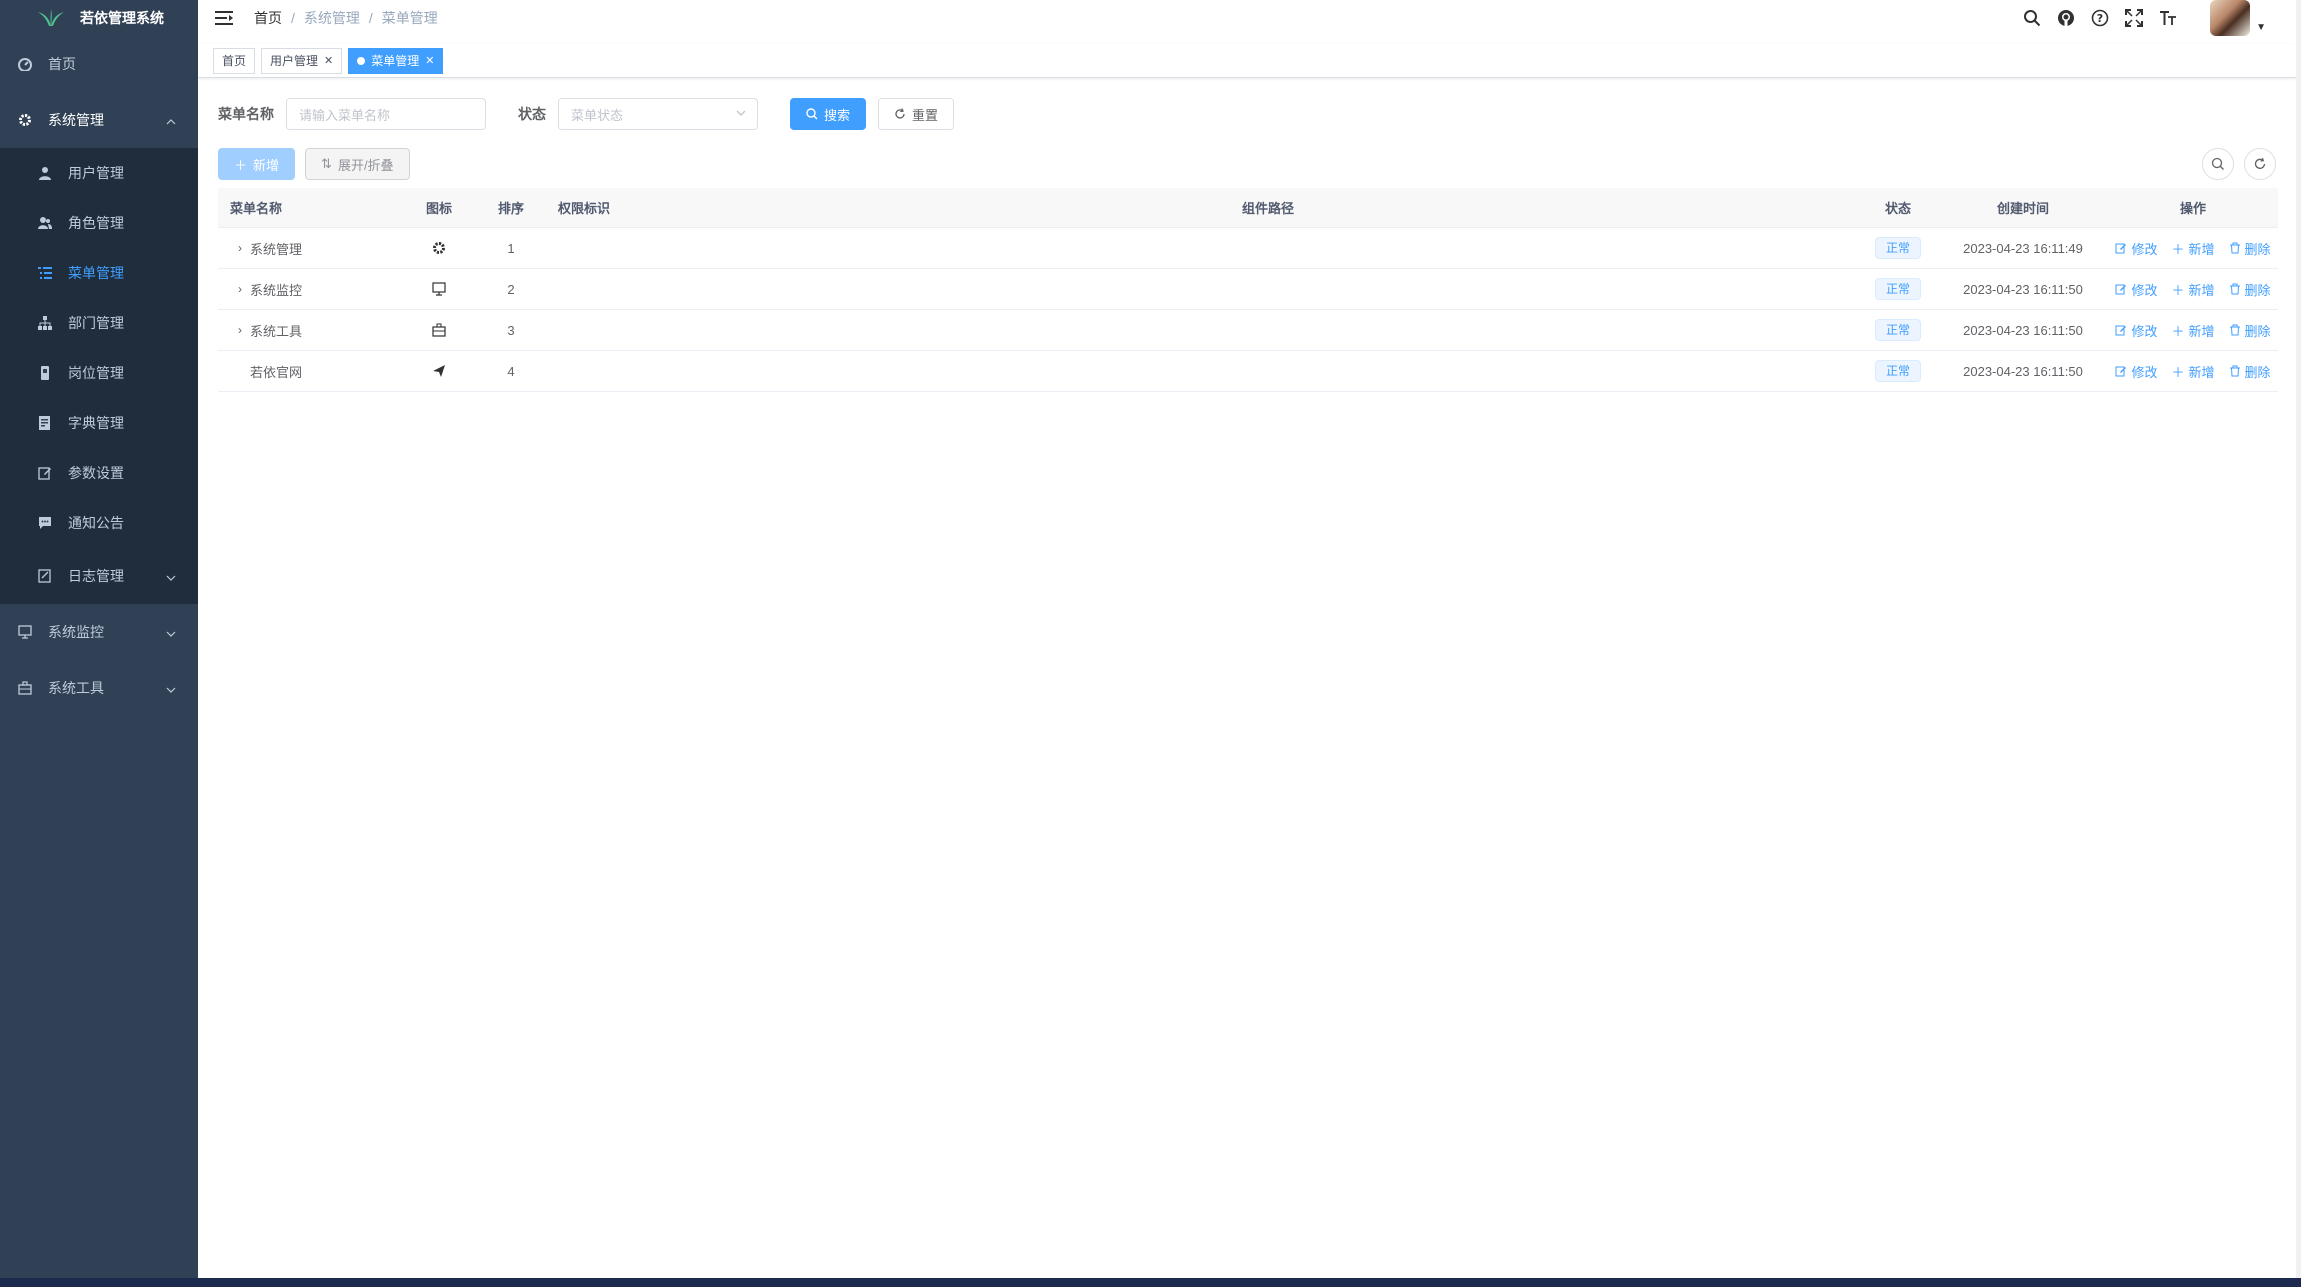  I want to click on reset-button: 重置, so click(916, 114).